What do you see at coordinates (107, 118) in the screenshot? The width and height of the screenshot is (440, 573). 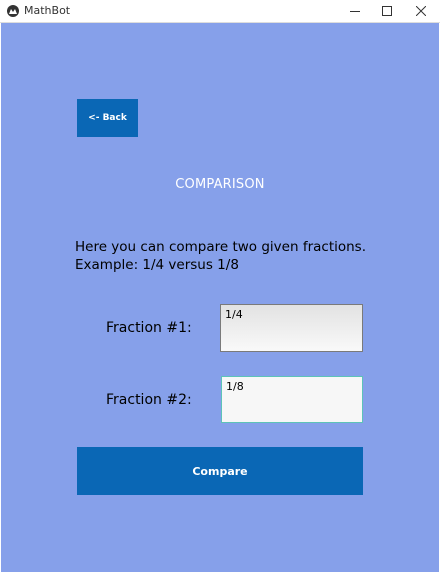 I see `back-button: <- Back` at bounding box center [107, 118].